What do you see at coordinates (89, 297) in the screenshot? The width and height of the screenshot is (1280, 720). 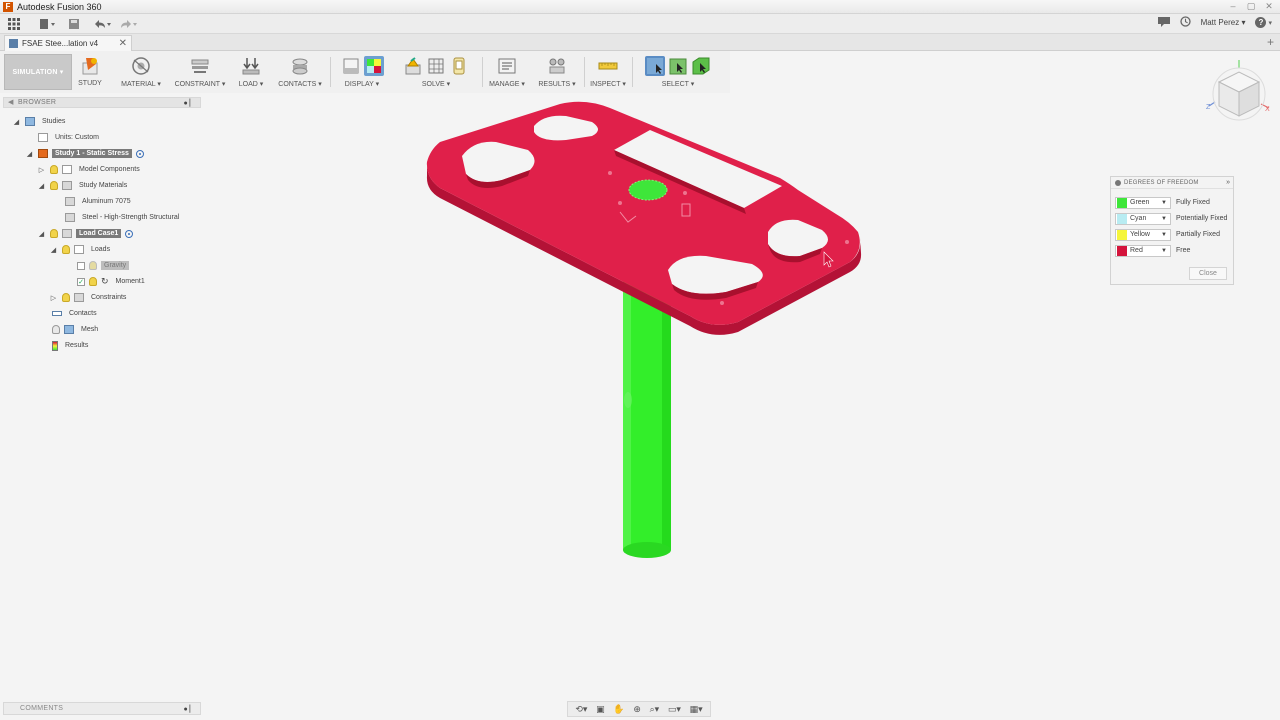 I see `tree-node-constraints: ▷ Constraints` at bounding box center [89, 297].